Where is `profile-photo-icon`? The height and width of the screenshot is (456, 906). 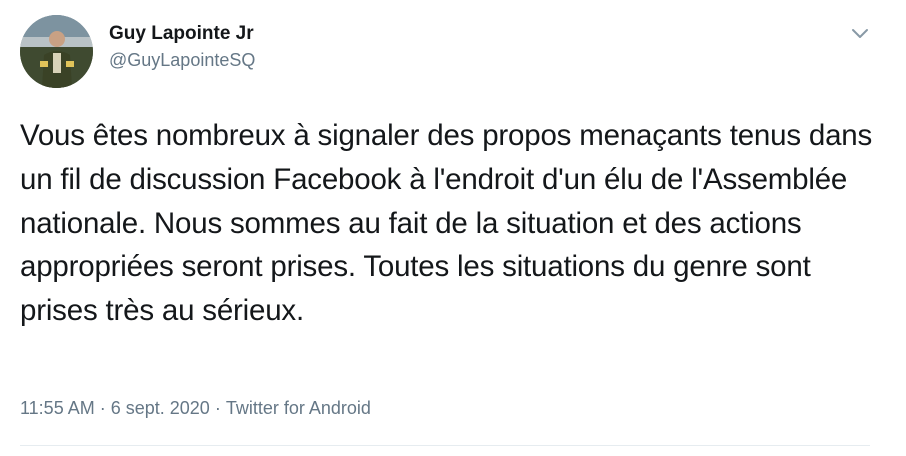 profile-photo-icon is located at coordinates (56, 51).